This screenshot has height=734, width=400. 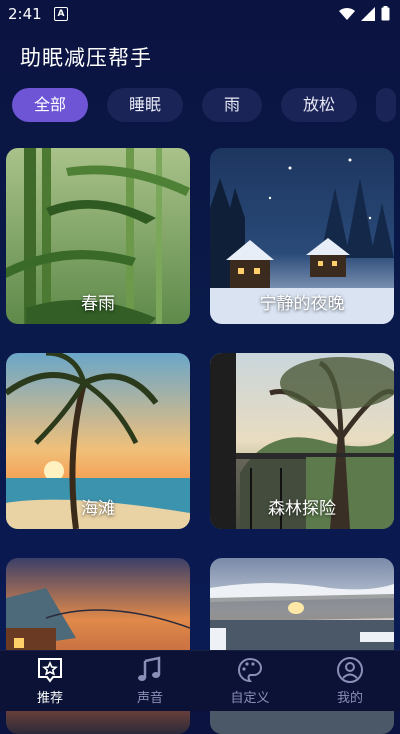 I want to click on sound-card-beach: 海滩, so click(x=98, y=441).